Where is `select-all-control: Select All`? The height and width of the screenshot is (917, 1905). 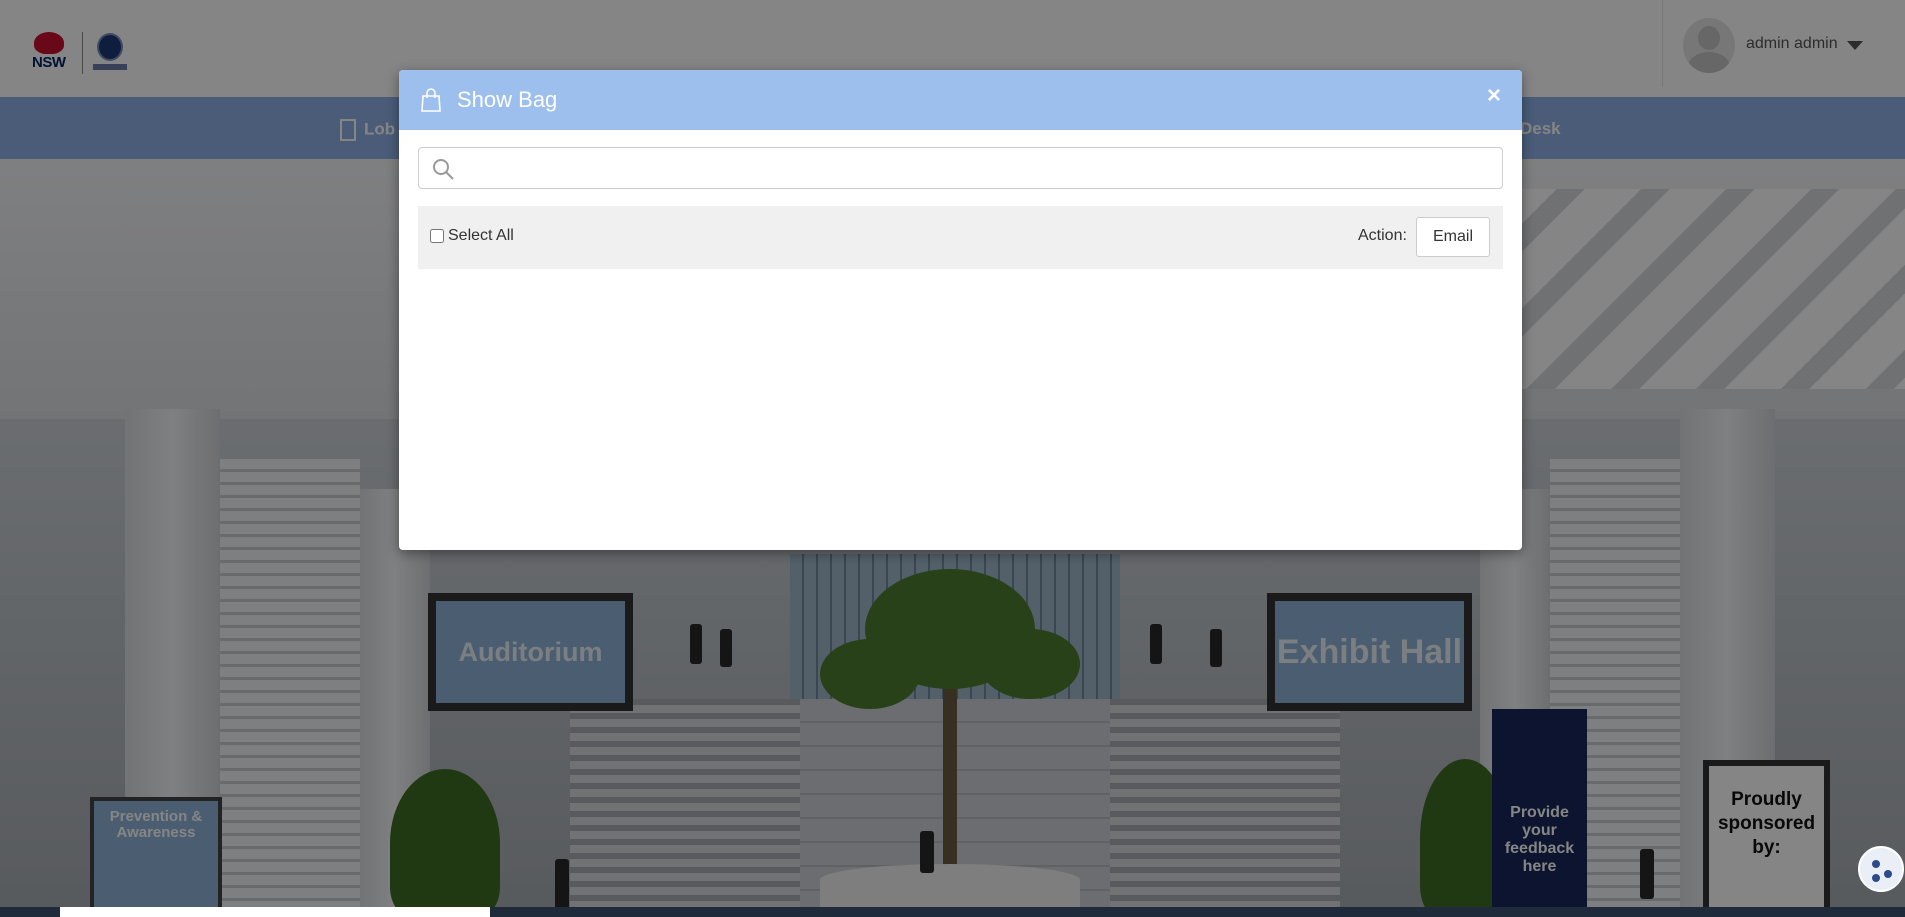
select-all-control: Select All is located at coordinates (472, 236).